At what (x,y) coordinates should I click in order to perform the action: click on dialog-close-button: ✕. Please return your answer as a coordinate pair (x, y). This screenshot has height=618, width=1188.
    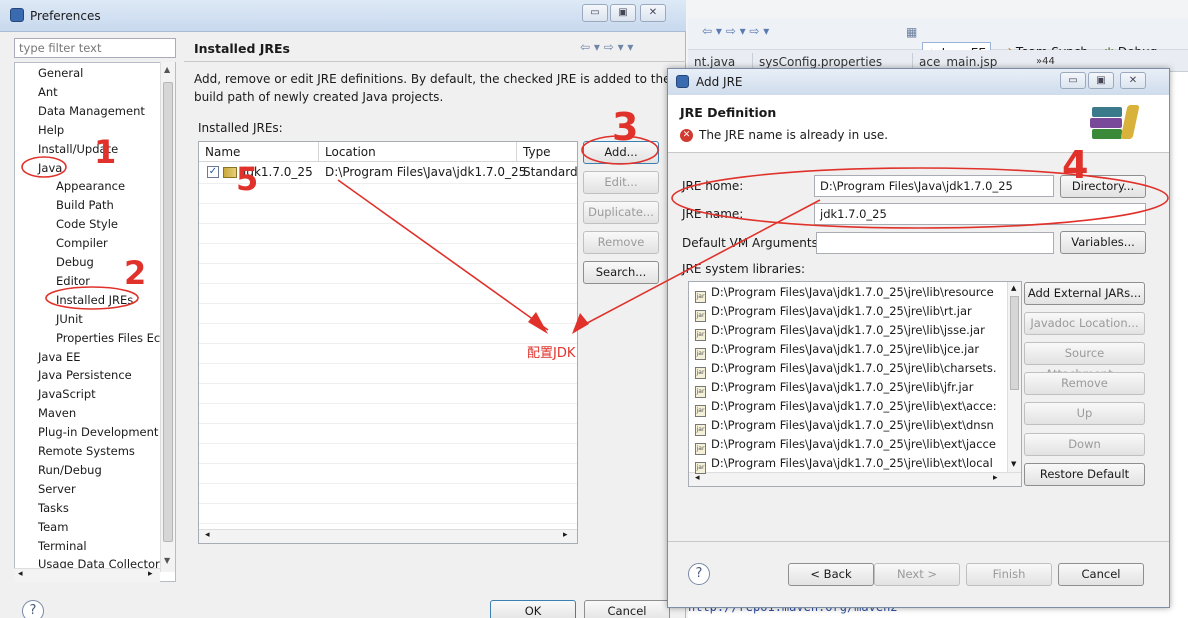
    Looking at the image, I should click on (1133, 80).